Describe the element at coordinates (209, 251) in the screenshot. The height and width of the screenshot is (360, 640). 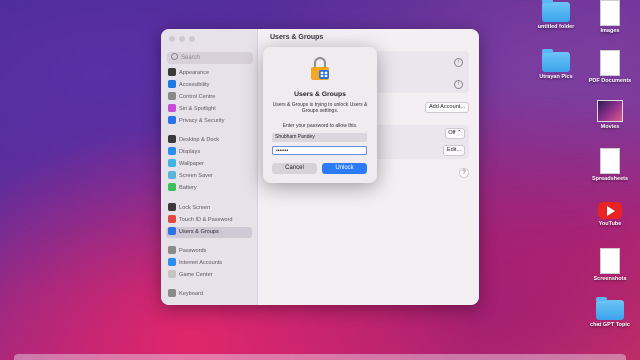
I see `sidebar-item-passwords: Passwords` at that location.